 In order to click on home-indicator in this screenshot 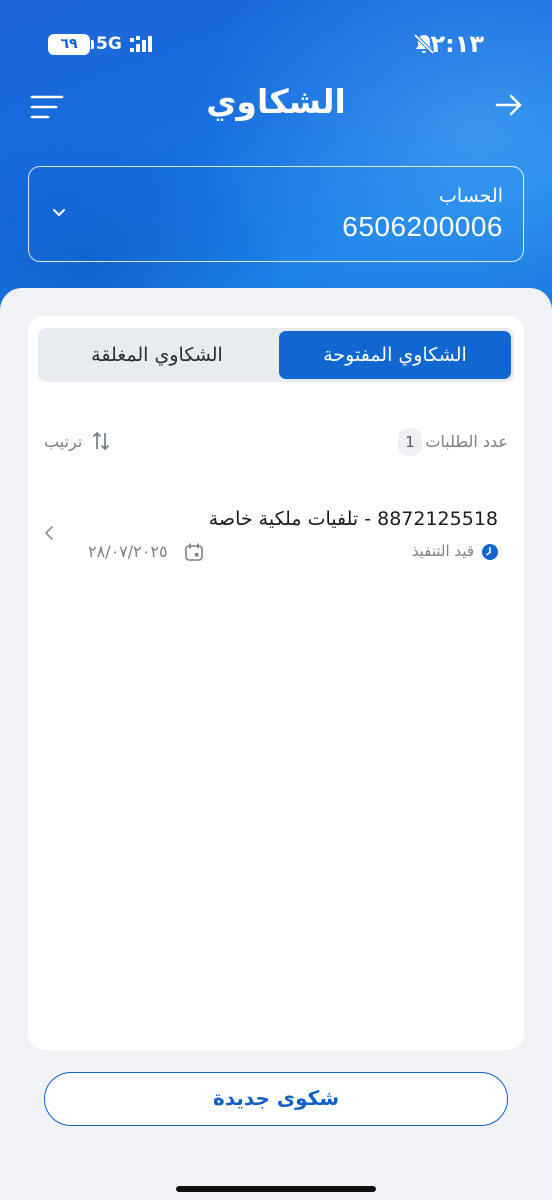, I will do `click(276, 1189)`.